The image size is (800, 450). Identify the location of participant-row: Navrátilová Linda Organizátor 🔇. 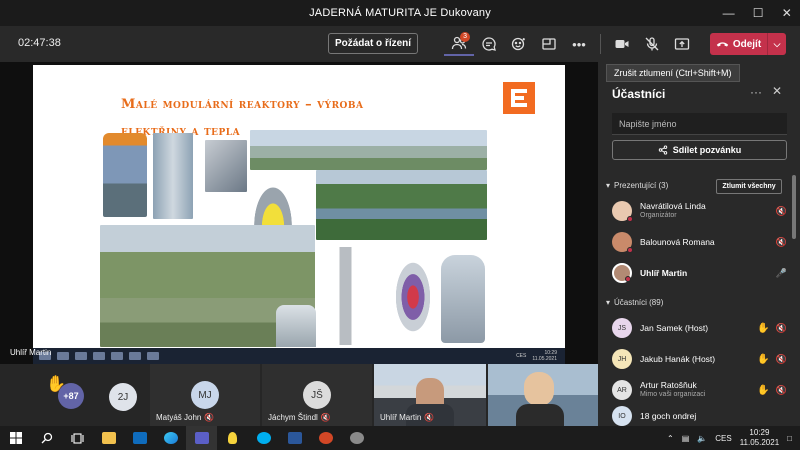
(699, 211).